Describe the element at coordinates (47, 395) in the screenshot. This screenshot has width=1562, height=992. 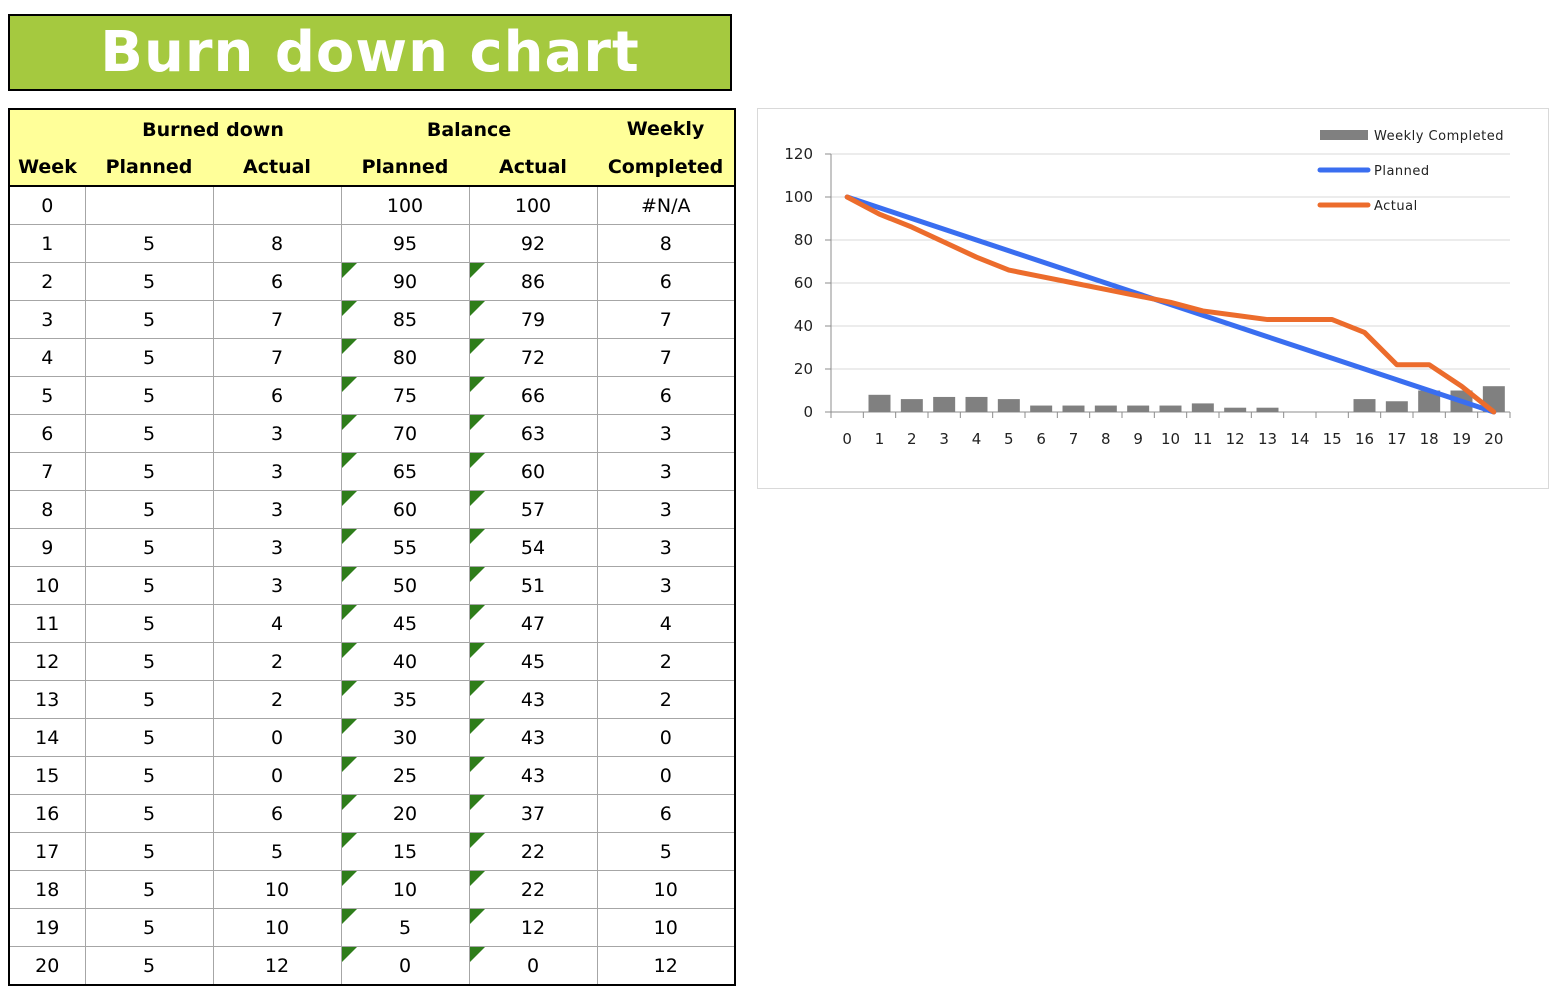
I see `cell-week: 5` at that location.